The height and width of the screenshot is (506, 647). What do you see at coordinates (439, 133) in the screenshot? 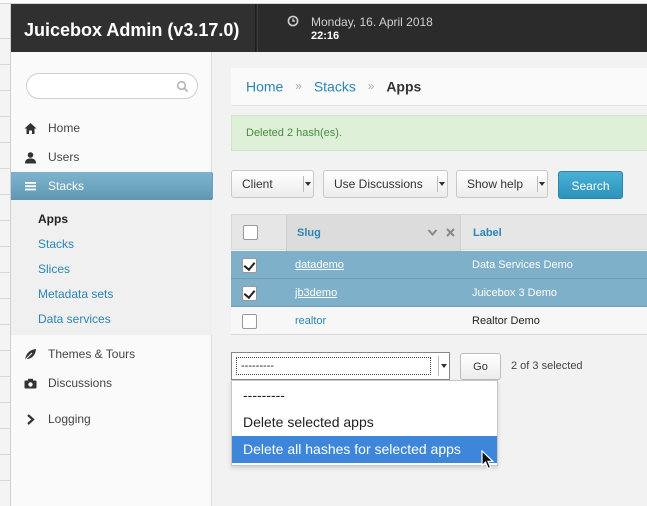
I see `success-alert: Deleted 2 hash(es).` at bounding box center [439, 133].